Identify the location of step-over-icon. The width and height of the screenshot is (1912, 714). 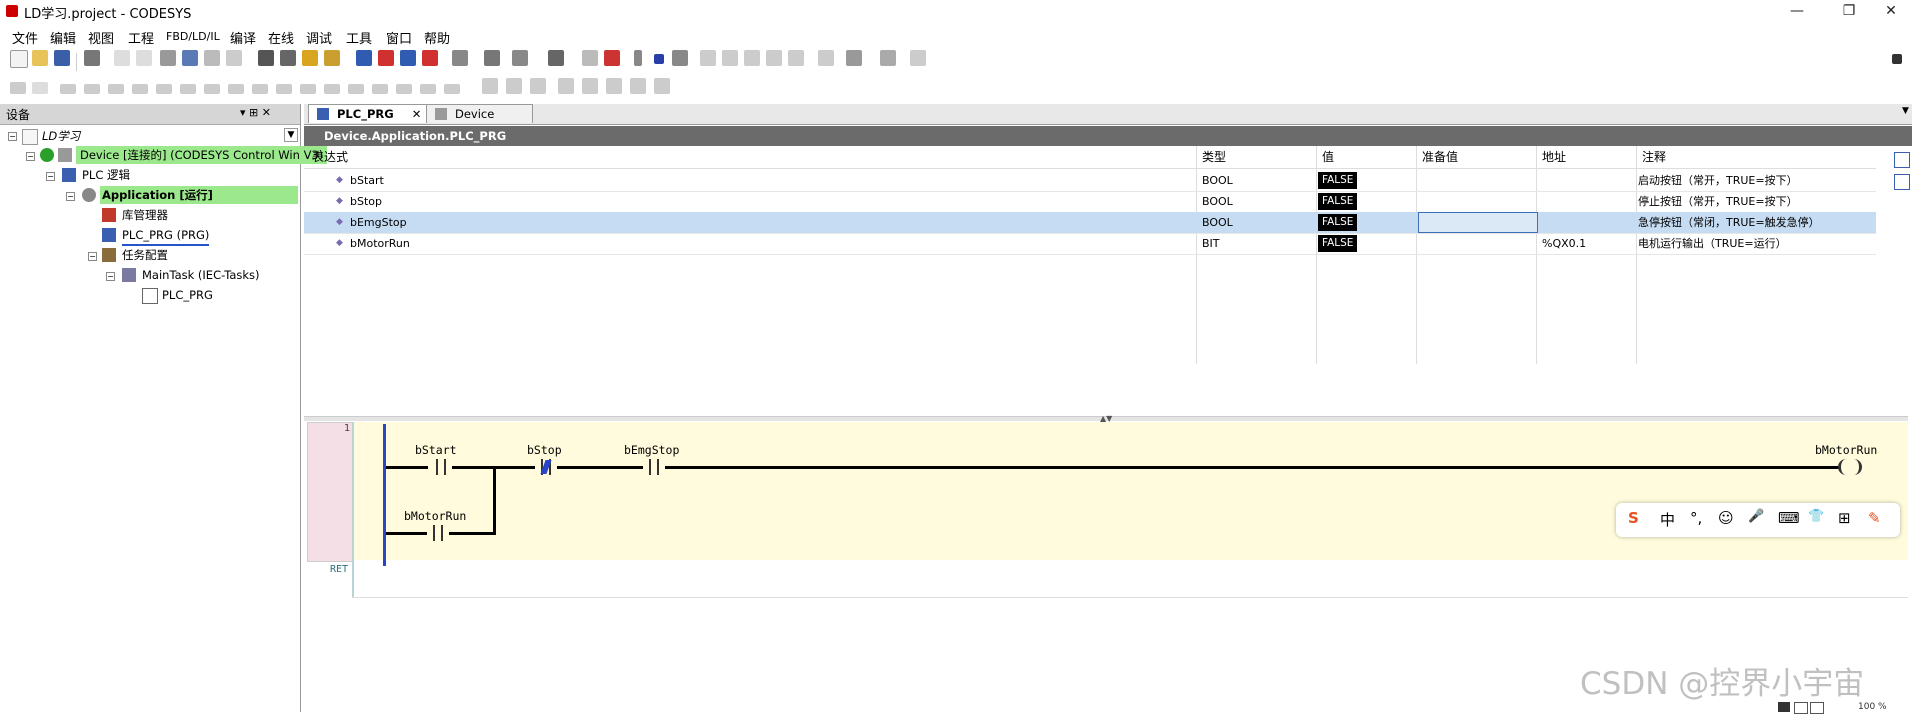
(708, 58).